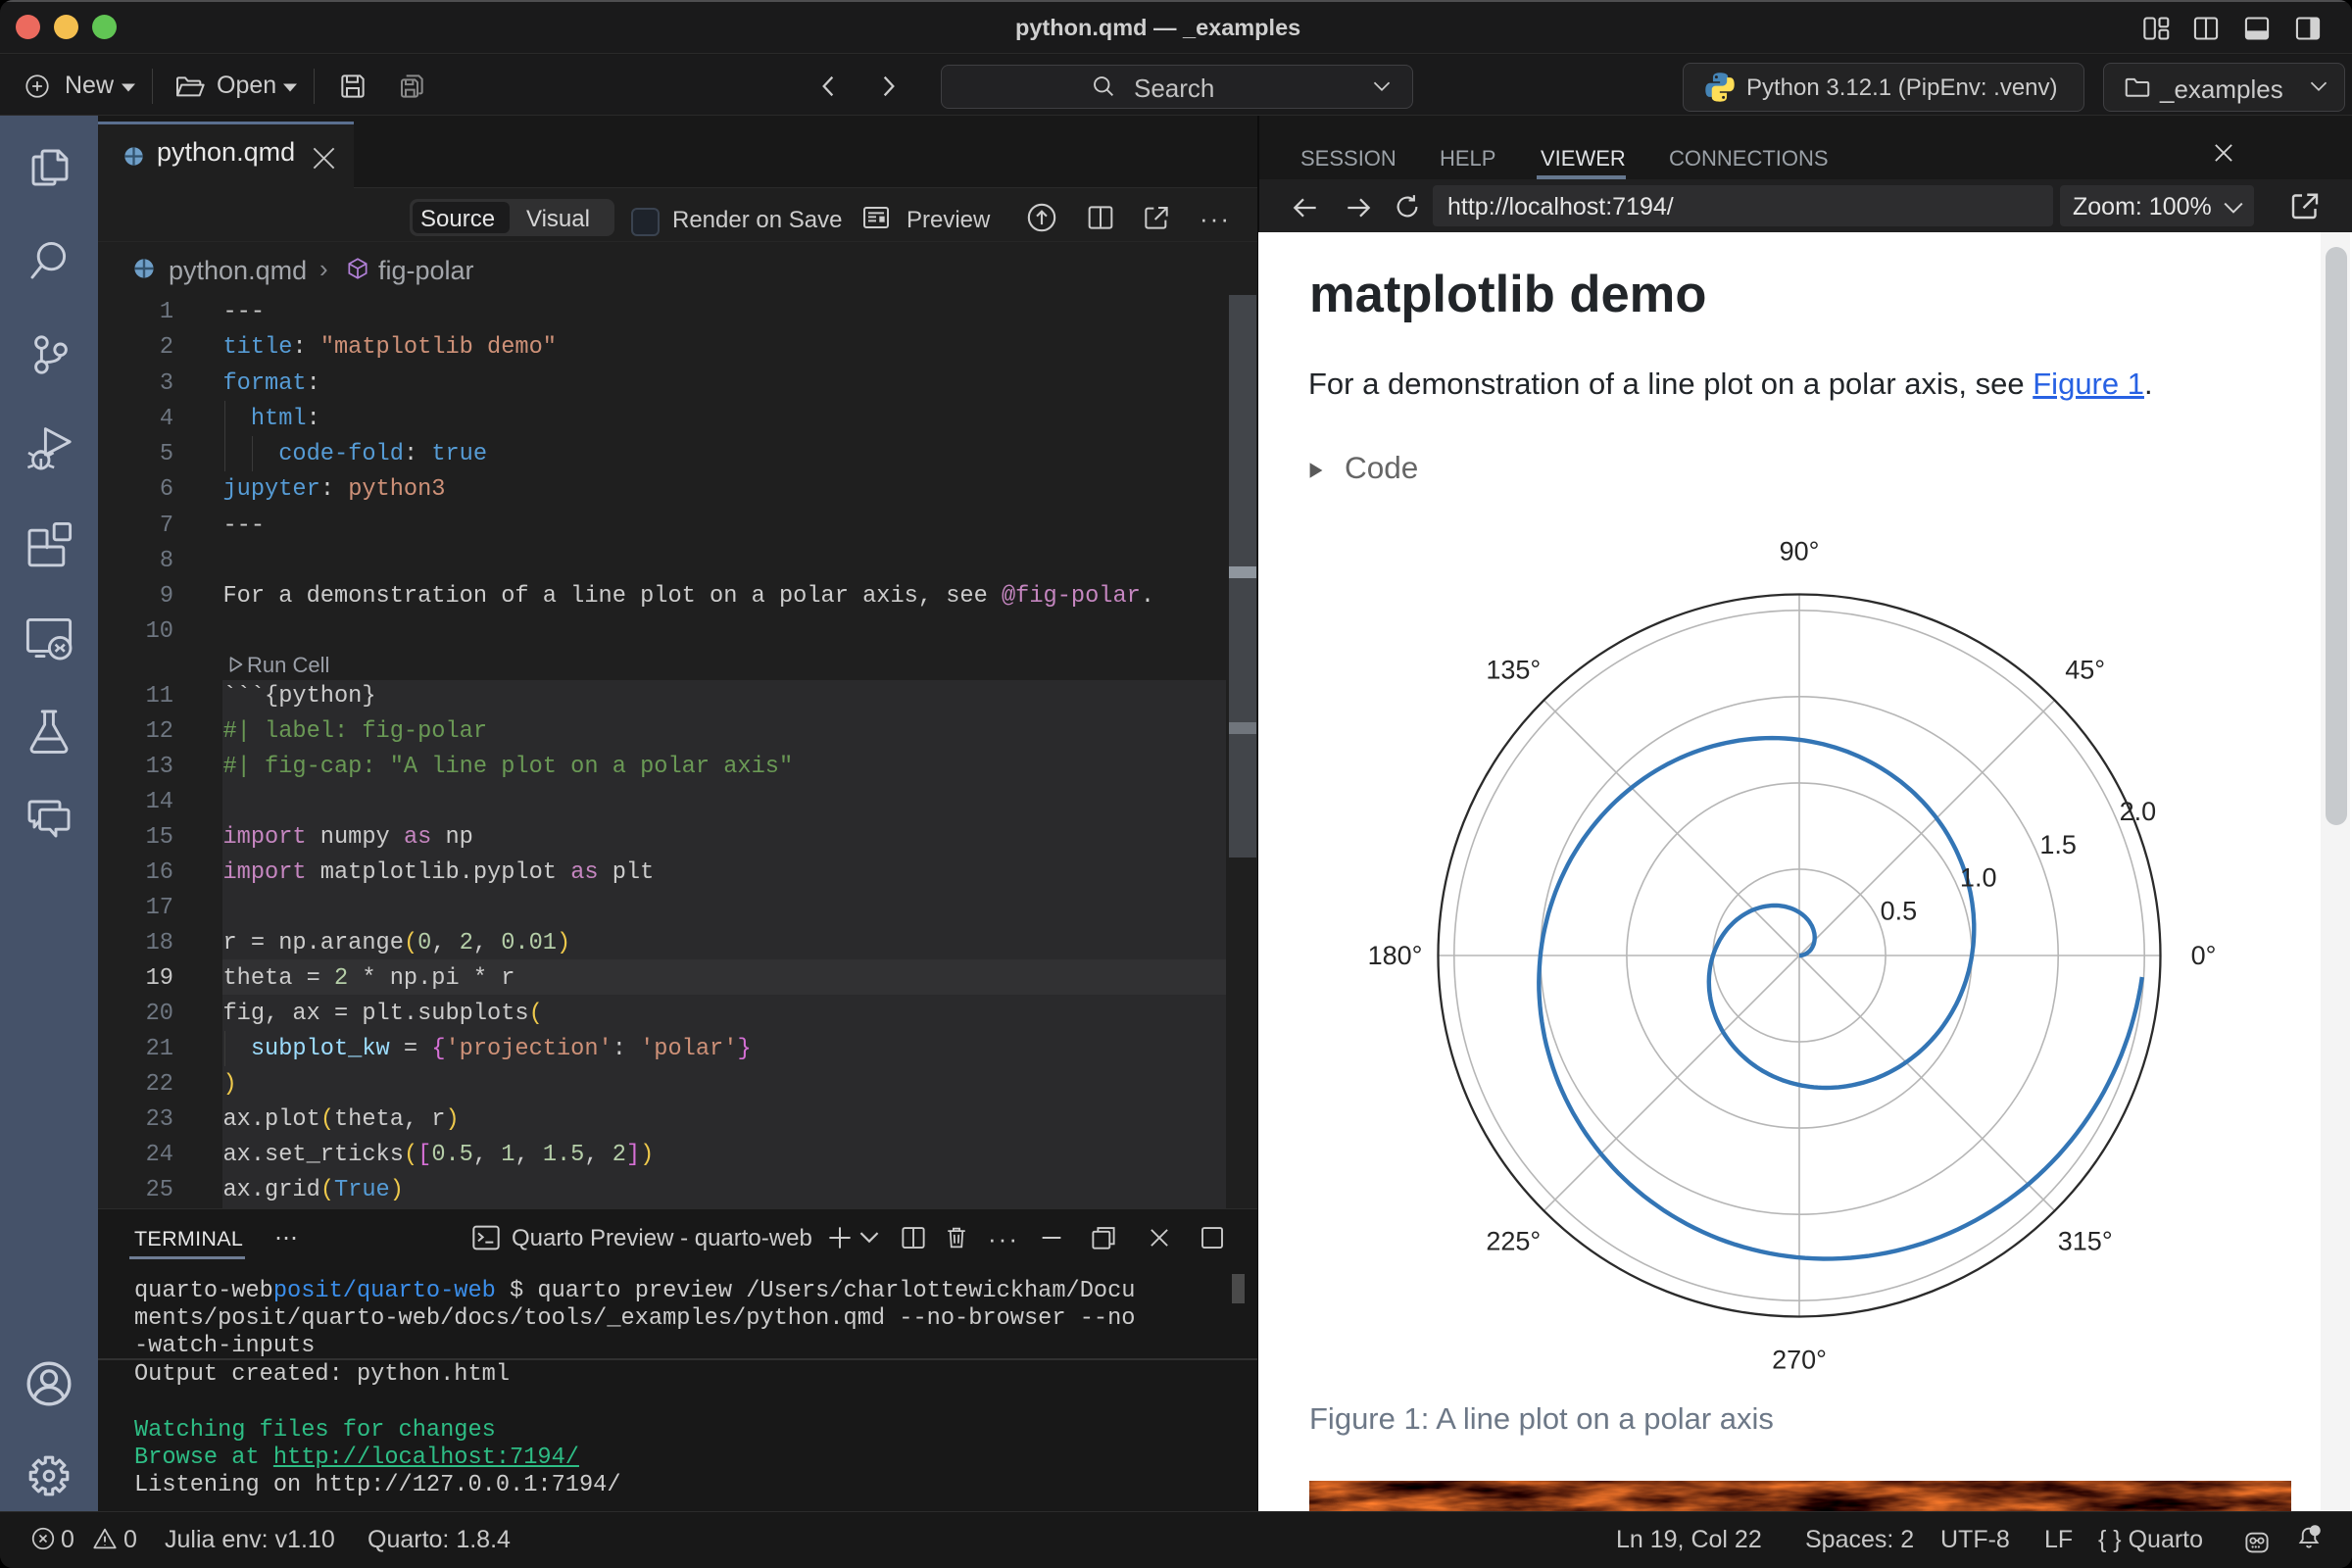  Describe the element at coordinates (2085, 1241) in the screenshot. I see `svg-text: 315°` at that location.